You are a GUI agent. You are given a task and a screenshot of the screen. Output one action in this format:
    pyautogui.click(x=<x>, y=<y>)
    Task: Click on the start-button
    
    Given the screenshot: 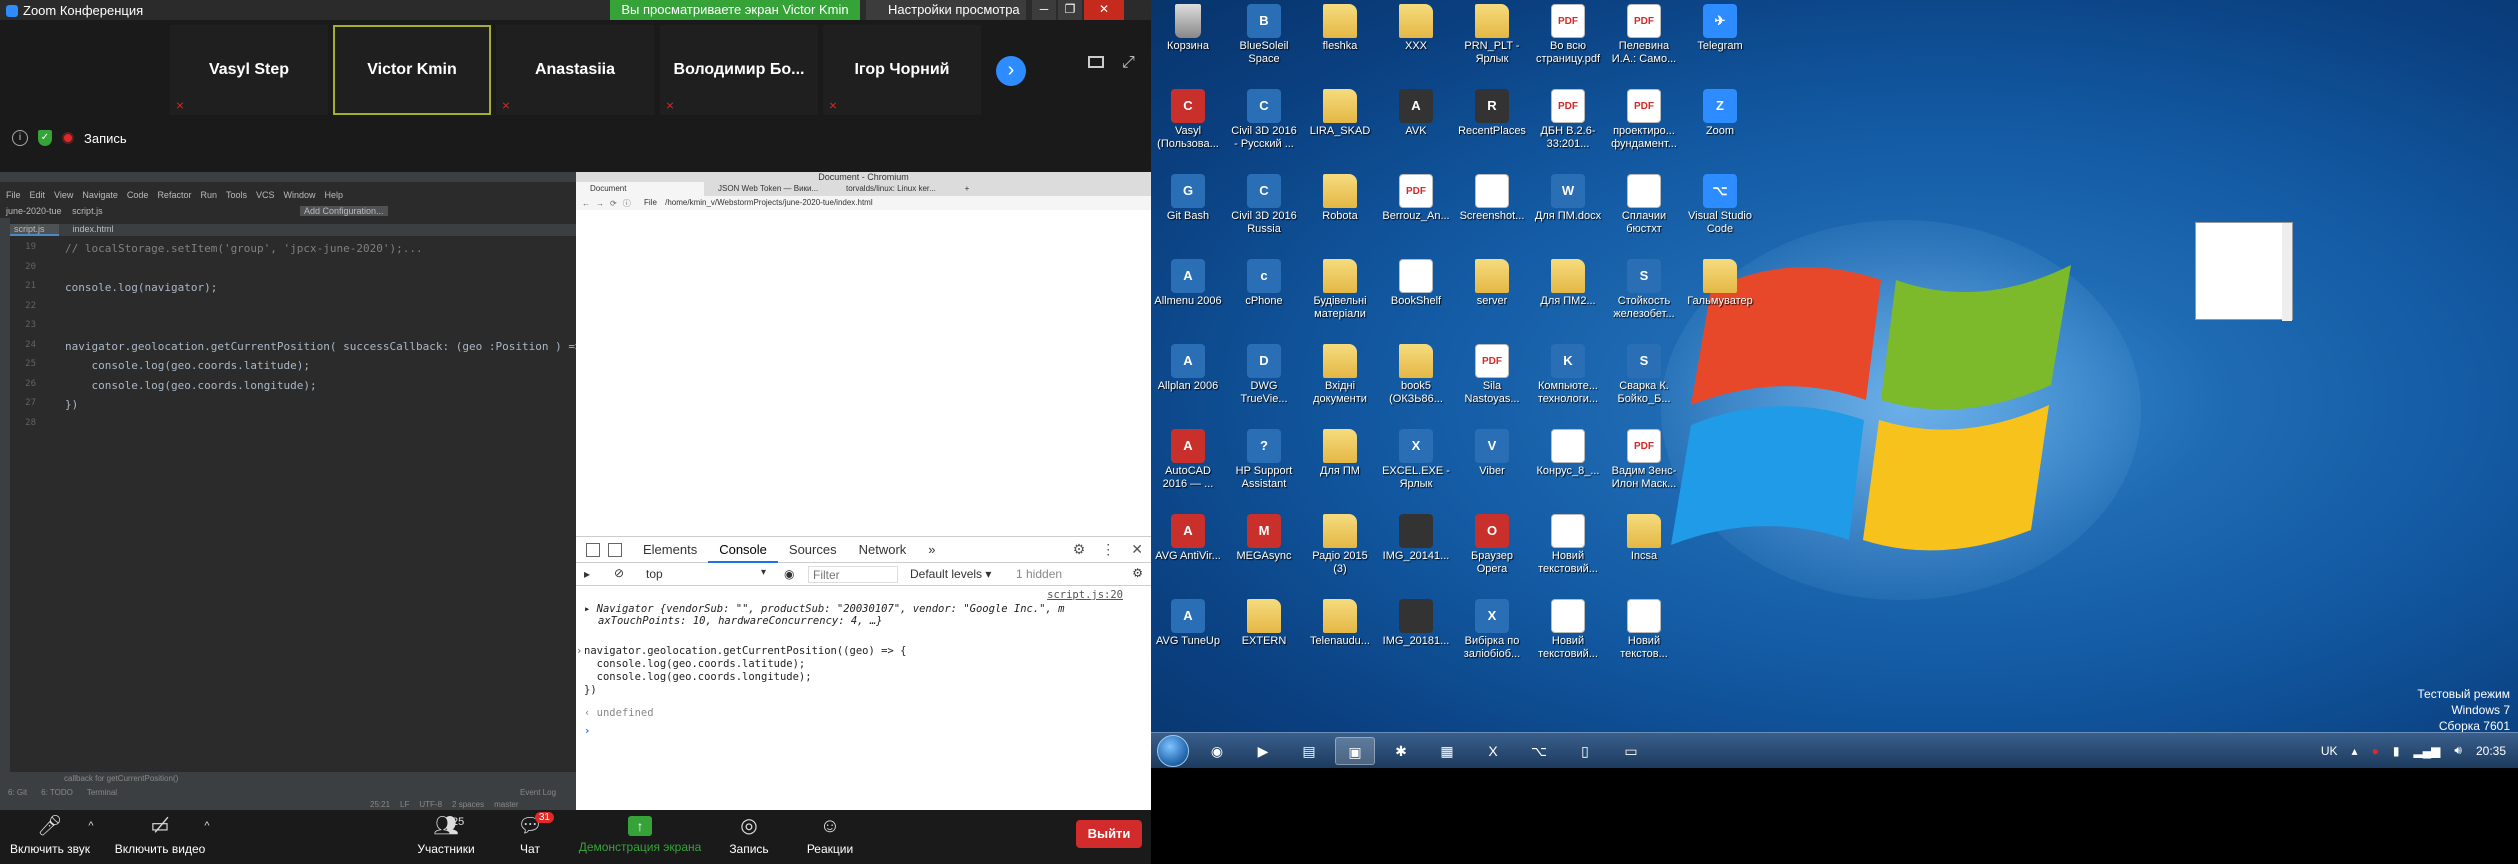 What is the action you would take?
    pyautogui.click(x=1173, y=751)
    